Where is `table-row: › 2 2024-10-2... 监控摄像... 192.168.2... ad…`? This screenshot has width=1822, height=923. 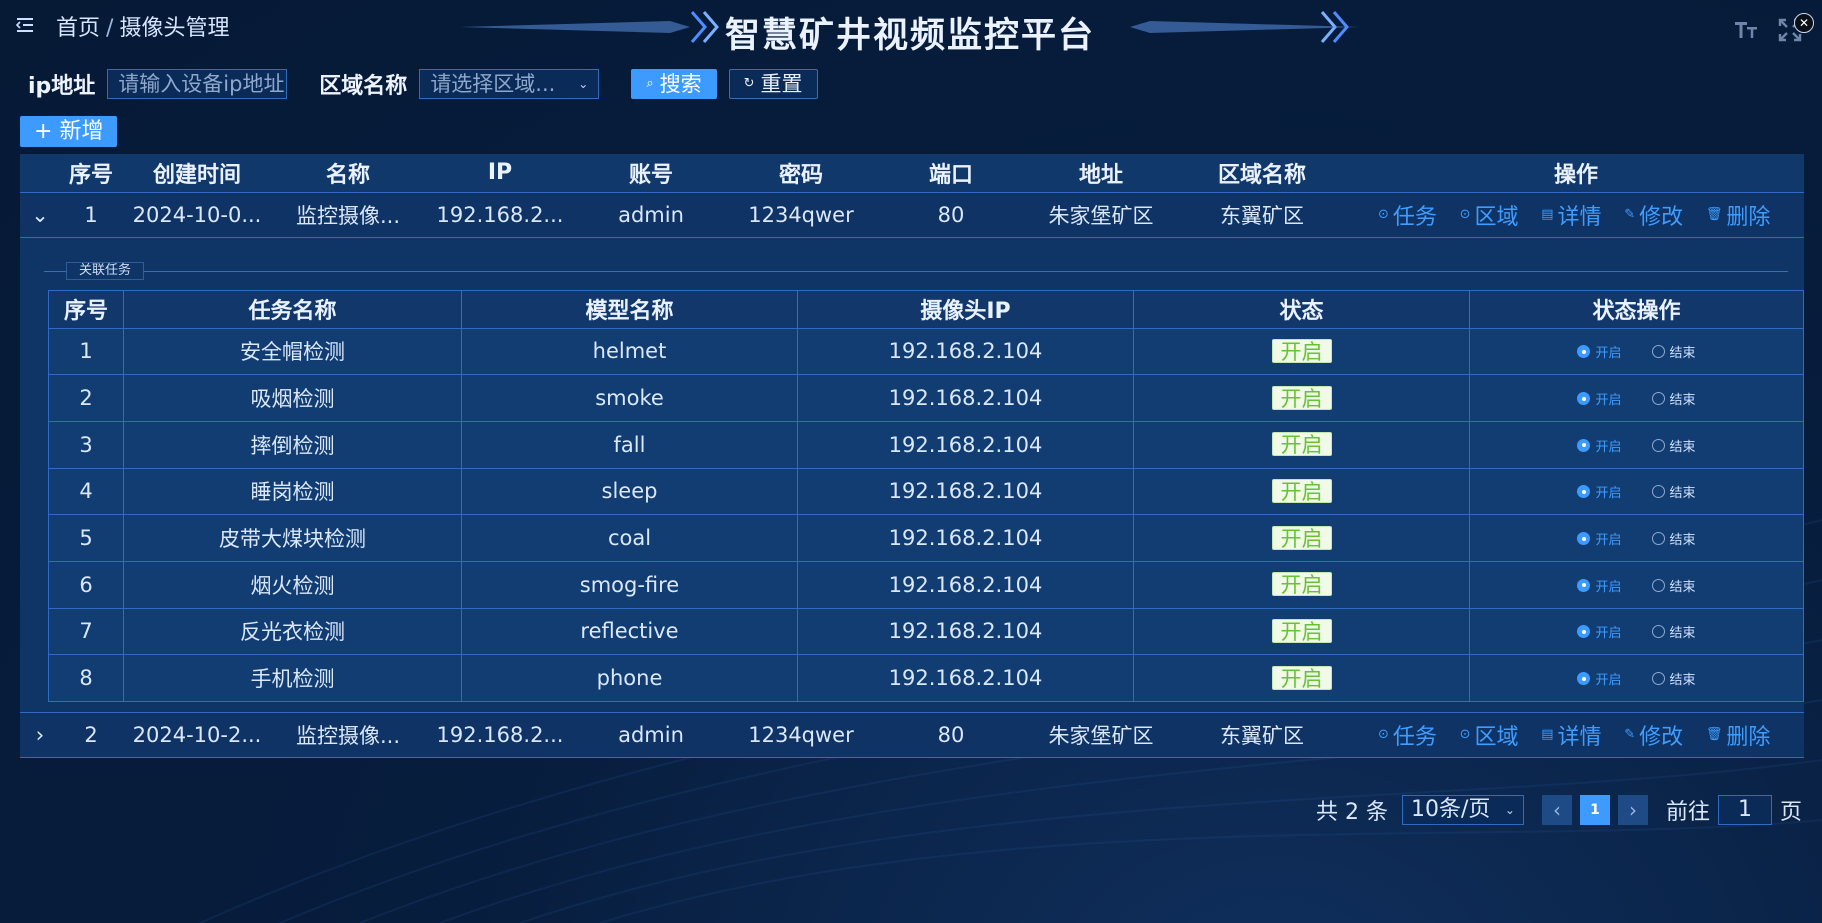
table-row: › 2 2024-10-2... 监控摄像... 192.168.2... ad… is located at coordinates (912, 735).